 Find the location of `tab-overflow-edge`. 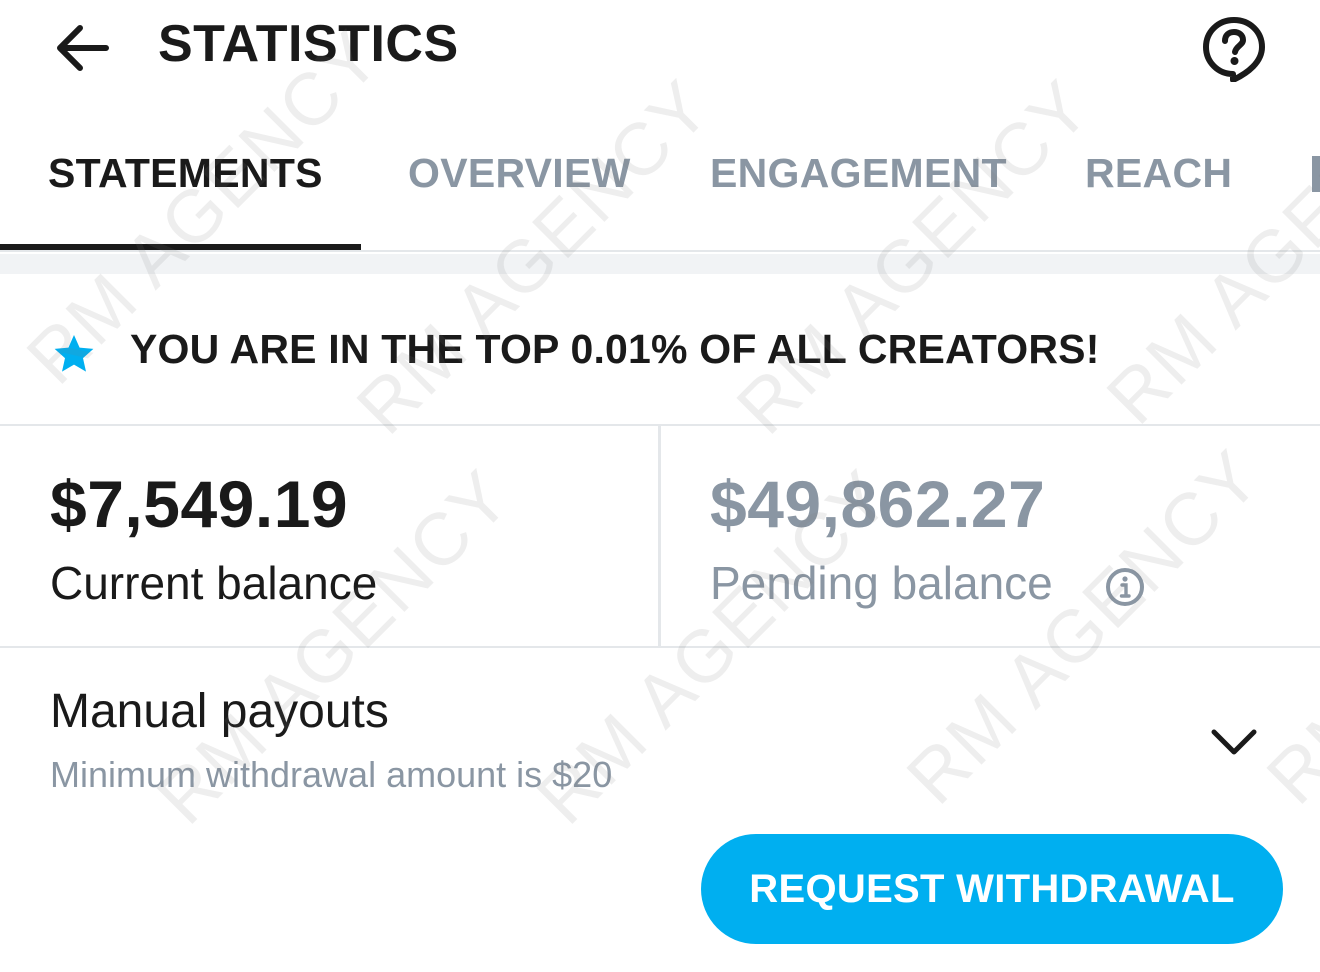

tab-overflow-edge is located at coordinates (1316, 174).